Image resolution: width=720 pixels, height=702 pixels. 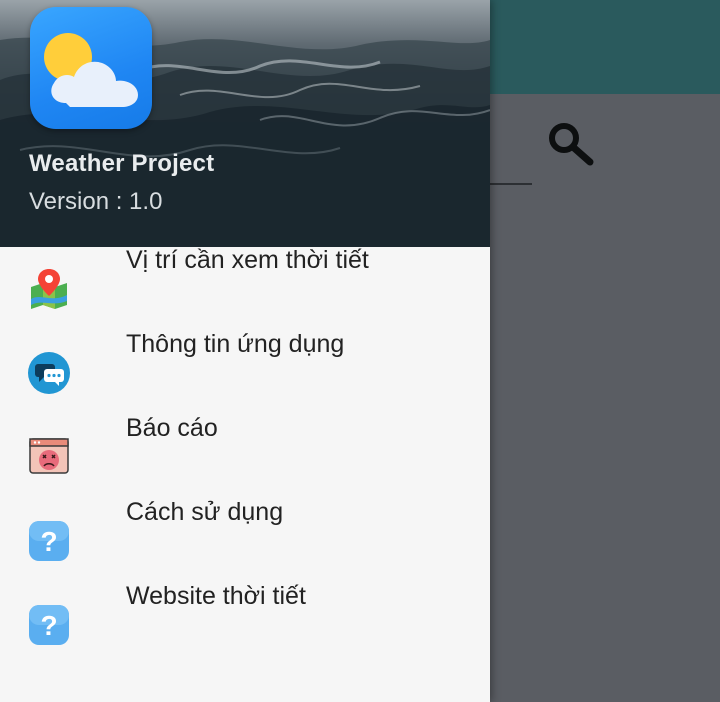 I want to click on menu-item-weather-website: ? Website thời tiết, so click(x=245, y=624).